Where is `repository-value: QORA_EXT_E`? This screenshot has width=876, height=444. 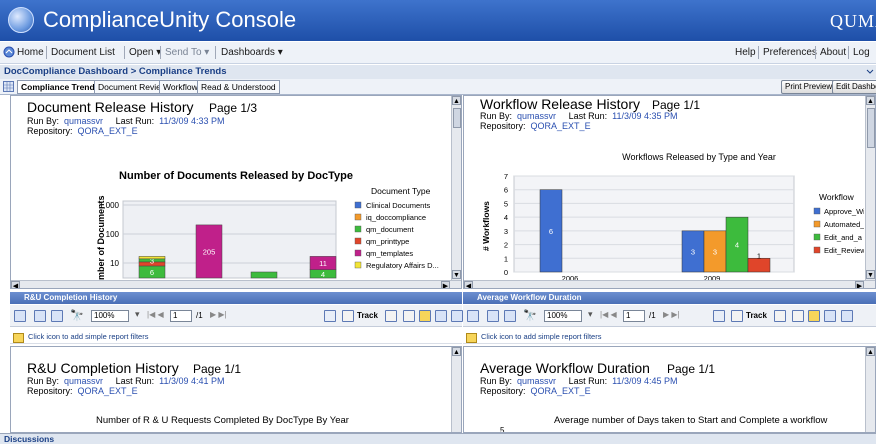
repository-value: QORA_EXT_E is located at coordinates (107, 131).